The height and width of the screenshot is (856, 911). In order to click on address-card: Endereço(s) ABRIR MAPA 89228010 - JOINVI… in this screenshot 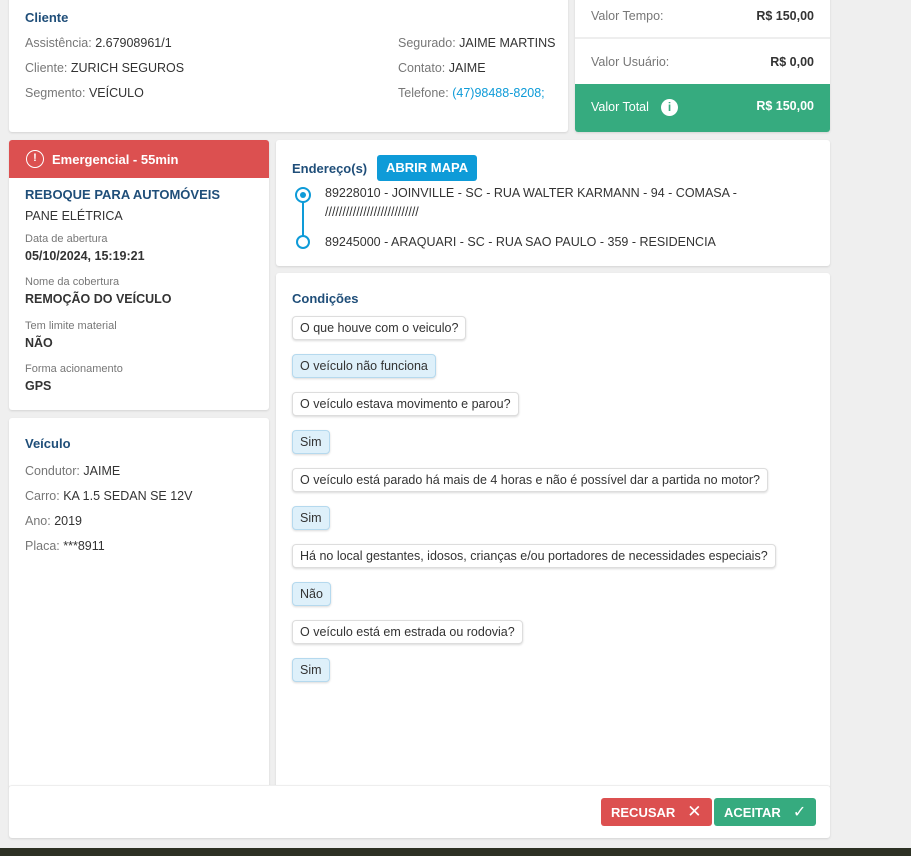, I will do `click(553, 203)`.